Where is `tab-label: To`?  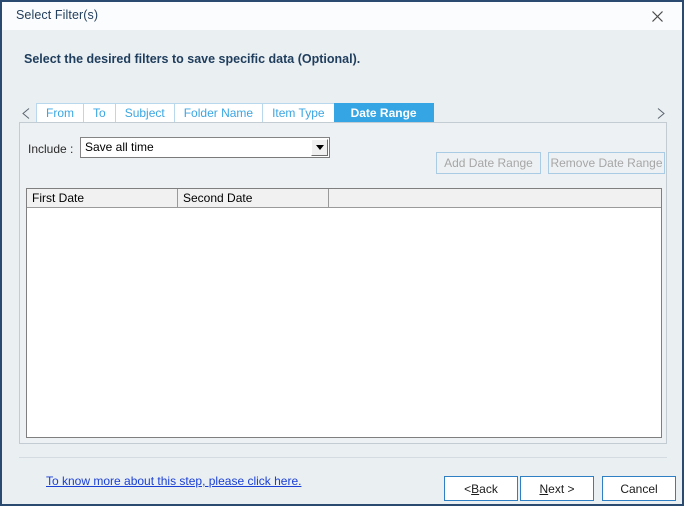 tab-label: To is located at coordinates (99, 113).